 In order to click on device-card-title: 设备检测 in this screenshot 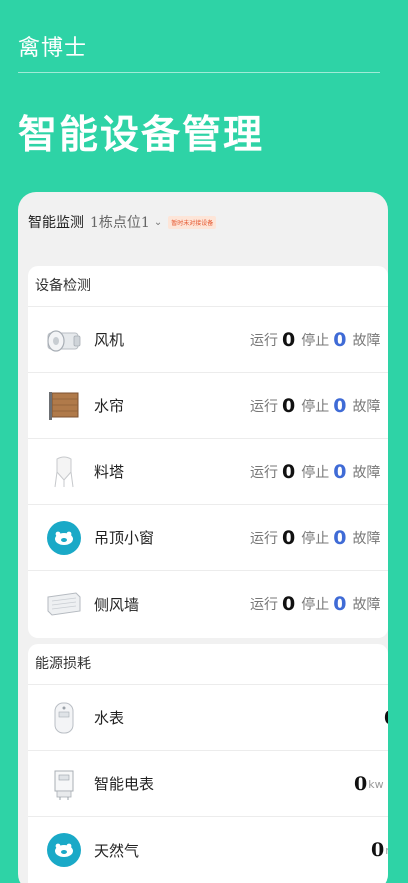, I will do `click(208, 286)`.